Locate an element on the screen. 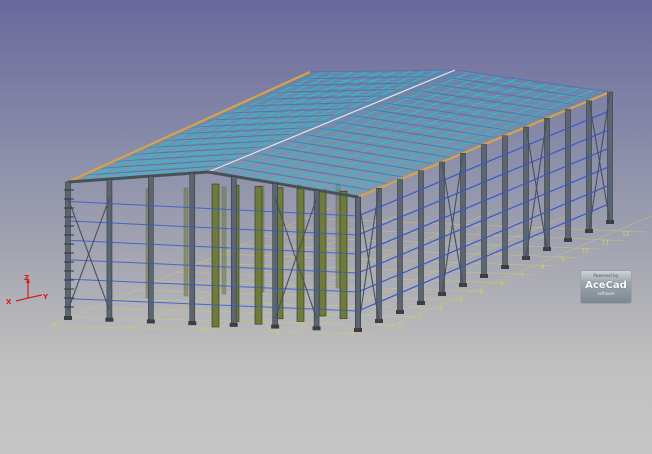 This screenshot has width=652, height=454. z-axis-label: Z is located at coordinates (26, 278).